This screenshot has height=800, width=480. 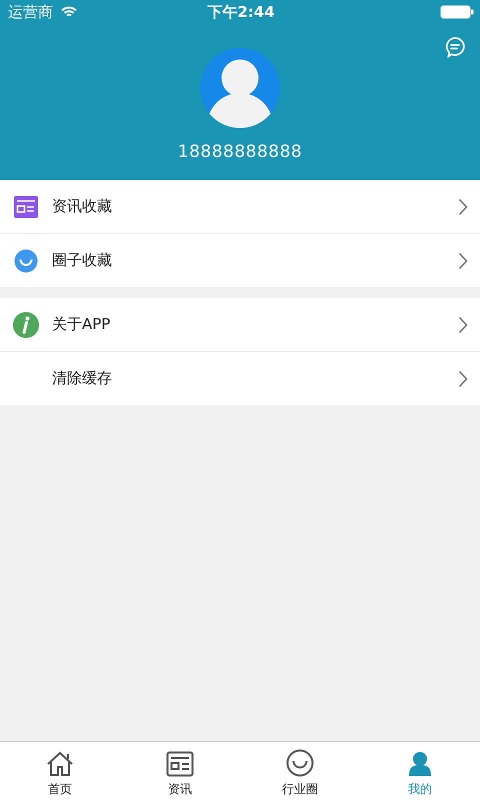 What do you see at coordinates (240, 378) in the screenshot?
I see `menu-item: 清除缓存` at bounding box center [240, 378].